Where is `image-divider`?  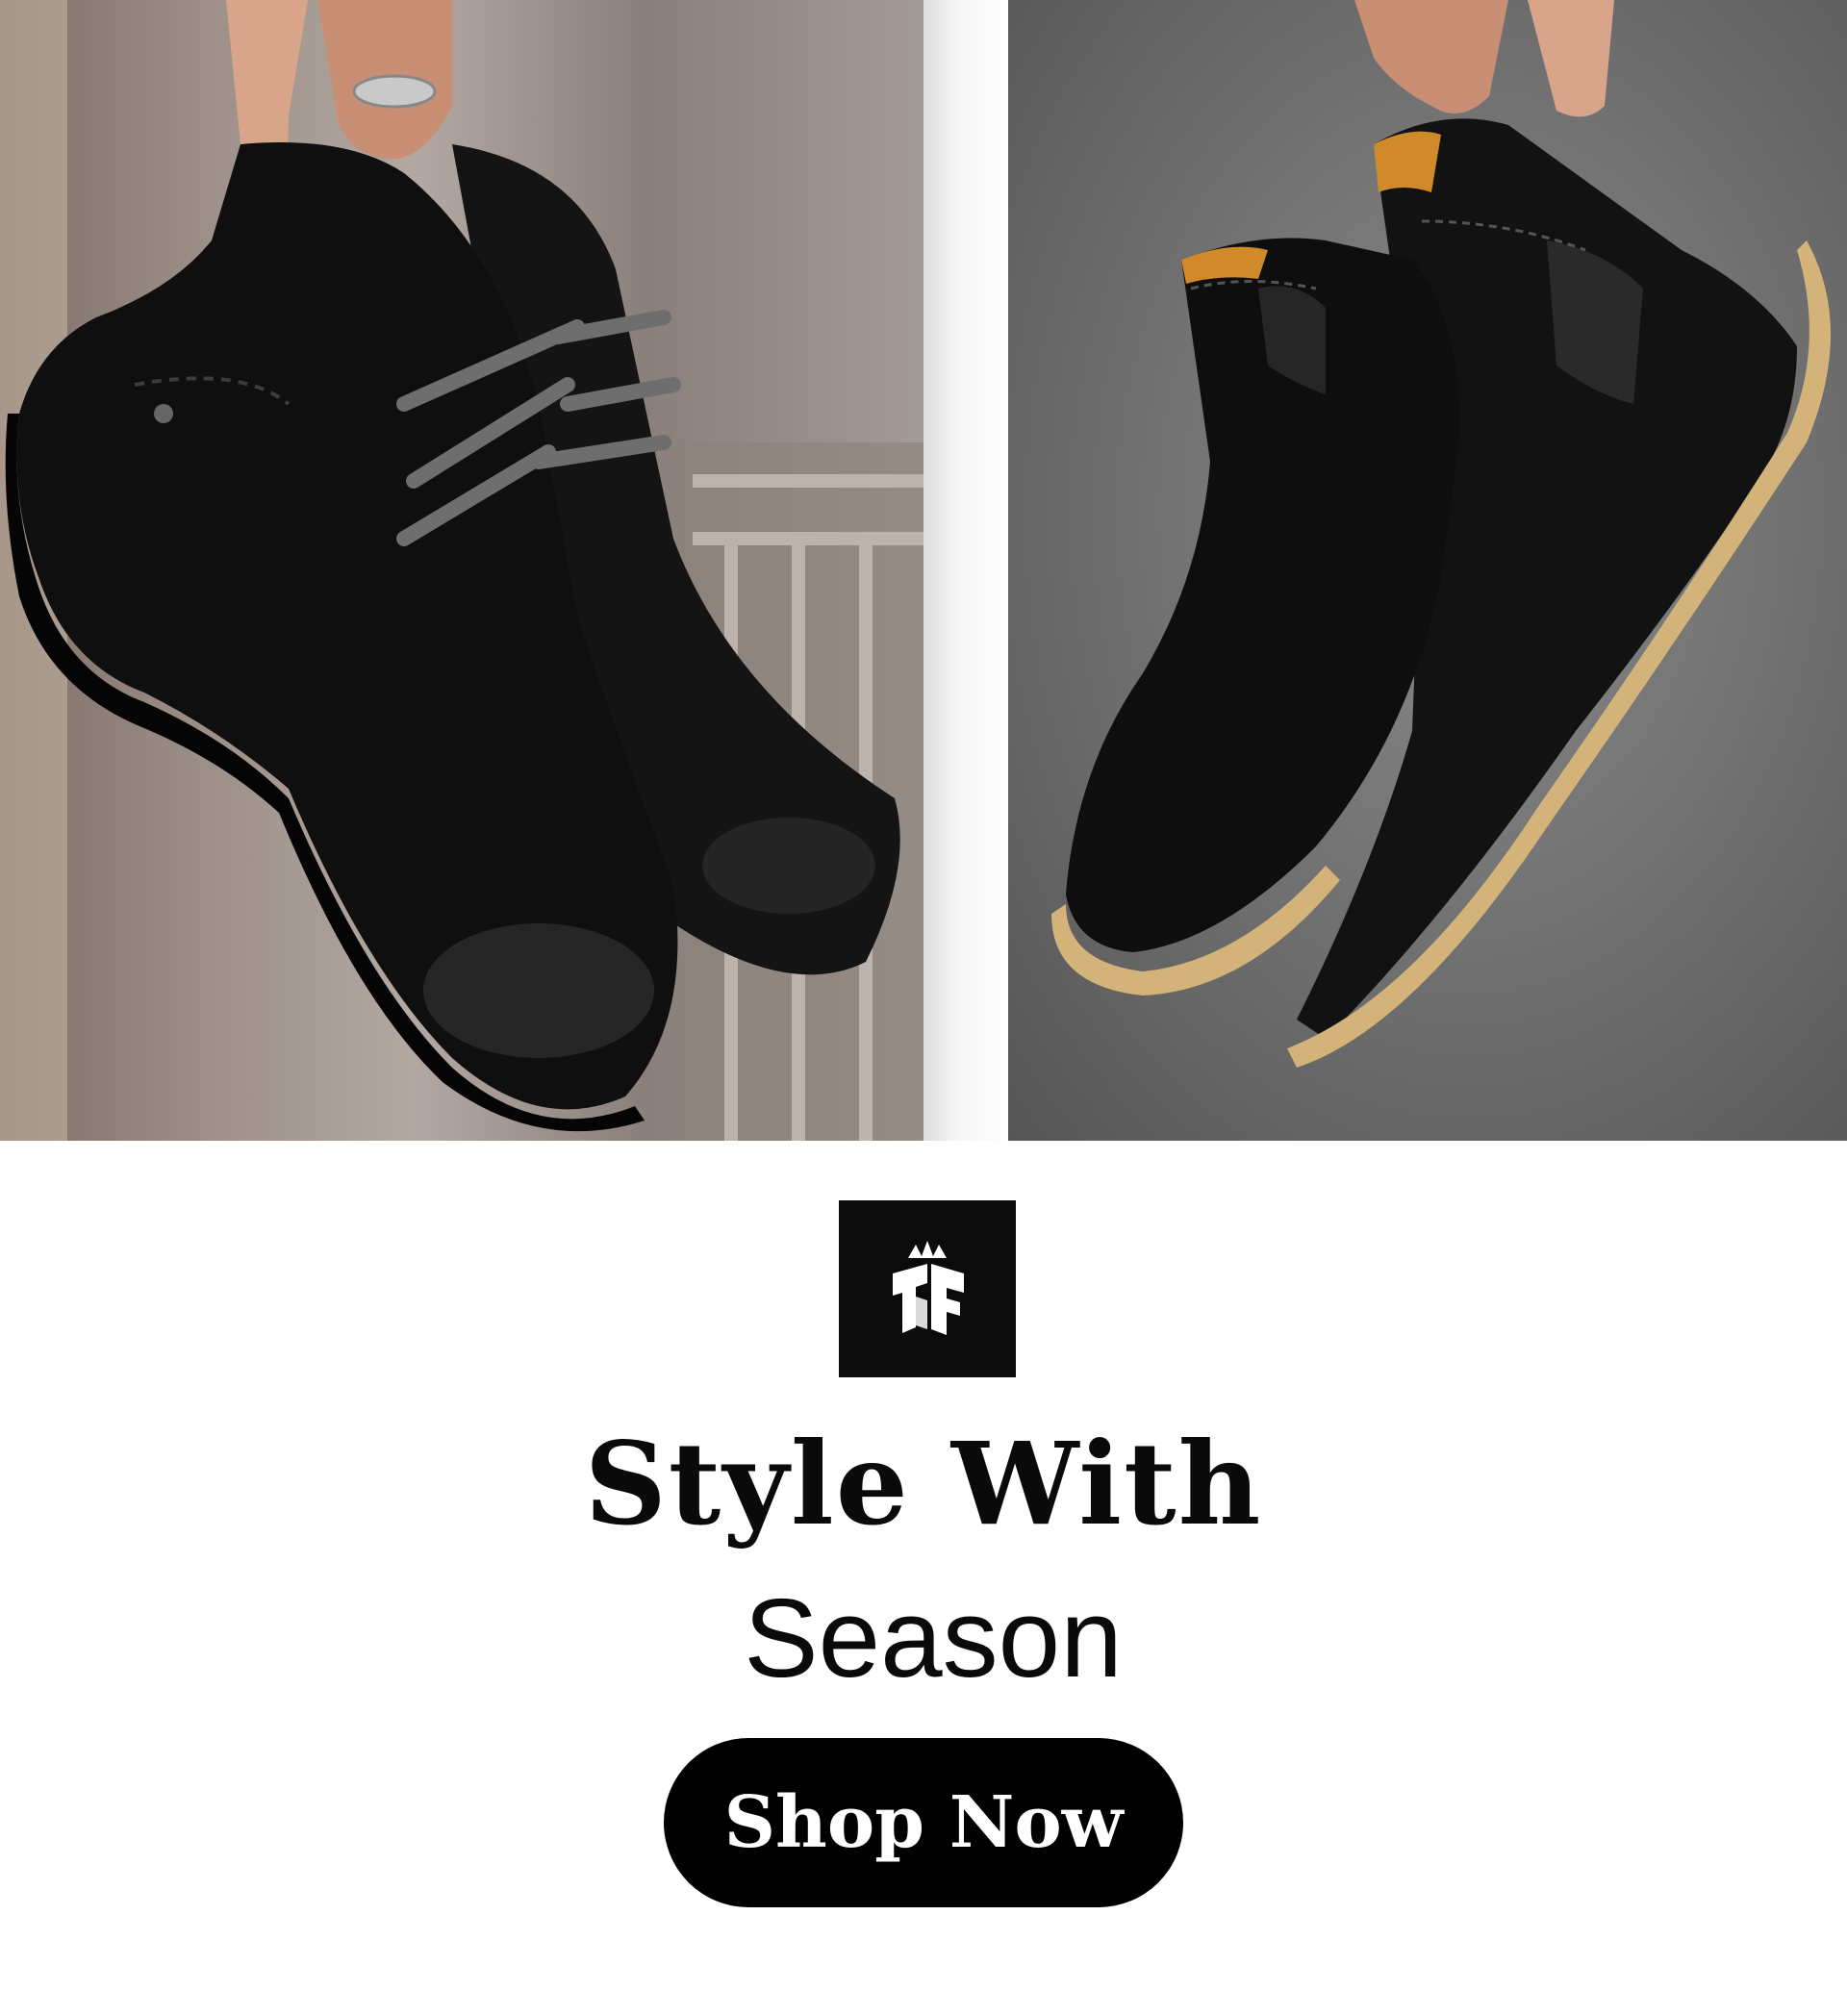
image-divider is located at coordinates (966, 570).